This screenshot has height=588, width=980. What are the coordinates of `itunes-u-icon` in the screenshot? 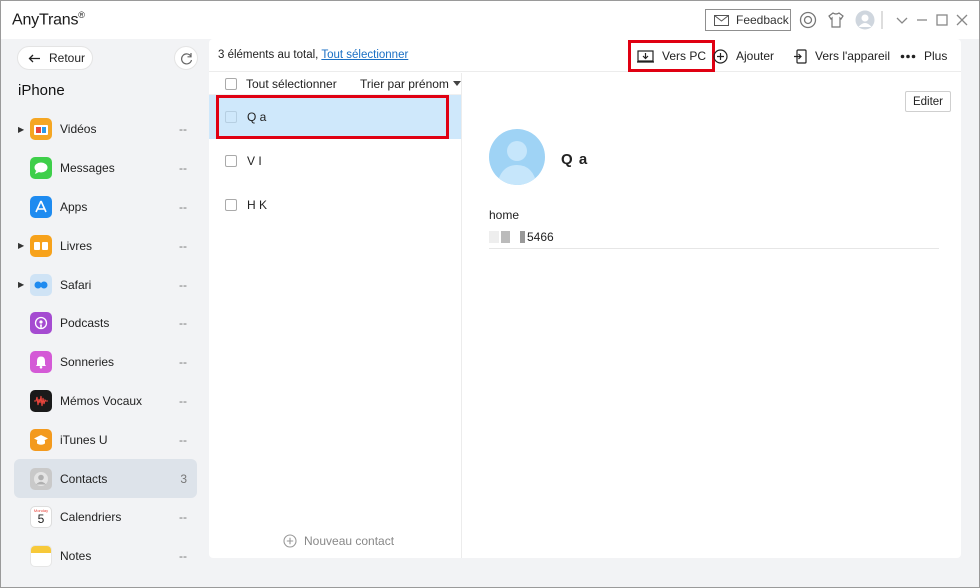 It's located at (41, 439).